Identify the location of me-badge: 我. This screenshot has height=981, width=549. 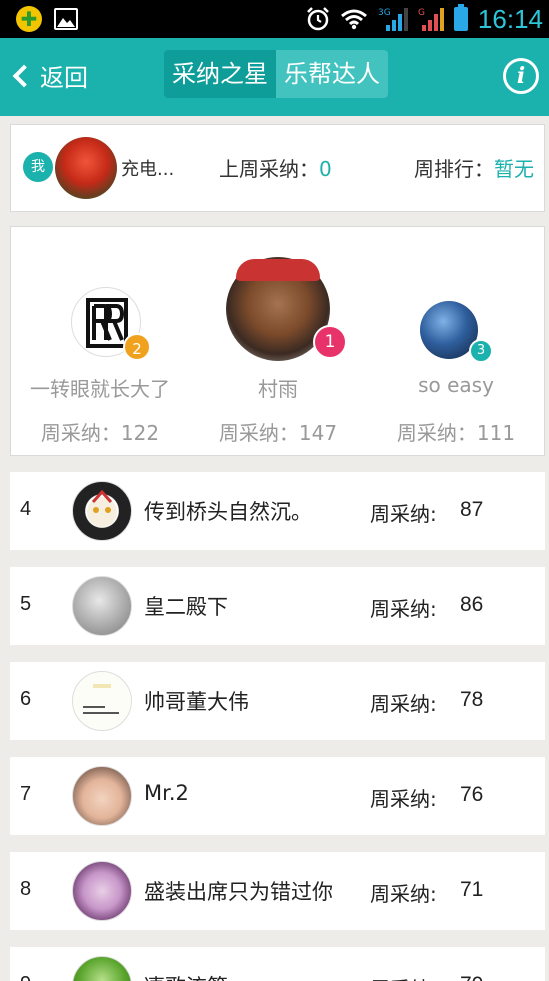
(38, 167).